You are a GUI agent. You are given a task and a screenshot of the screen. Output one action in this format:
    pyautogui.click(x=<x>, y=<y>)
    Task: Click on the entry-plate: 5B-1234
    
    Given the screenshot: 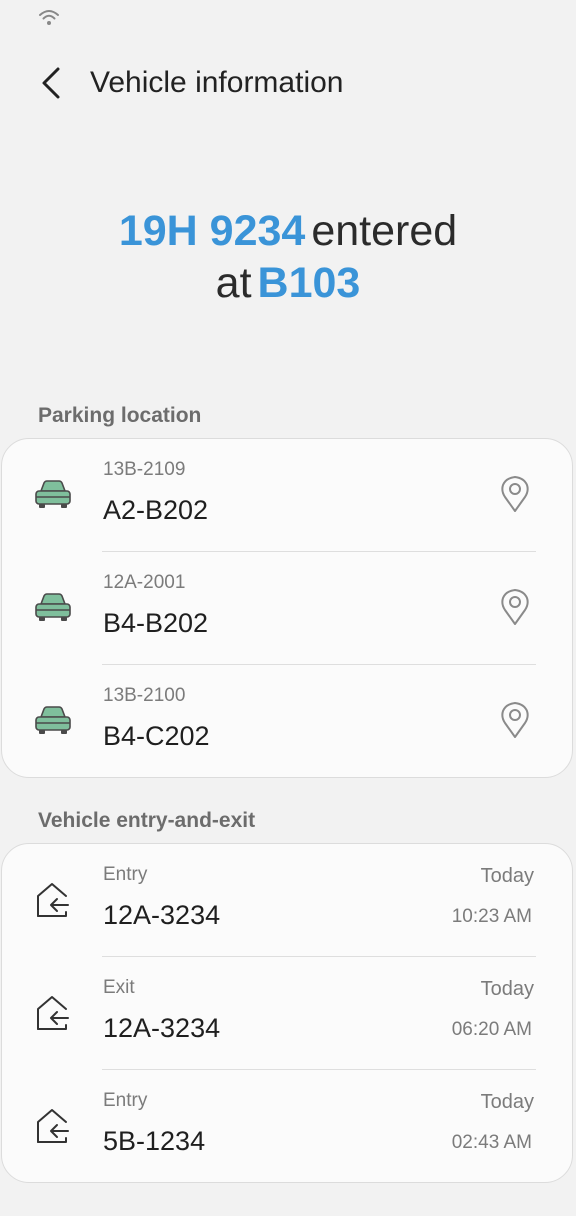 What is the action you would take?
    pyautogui.click(x=154, y=1141)
    